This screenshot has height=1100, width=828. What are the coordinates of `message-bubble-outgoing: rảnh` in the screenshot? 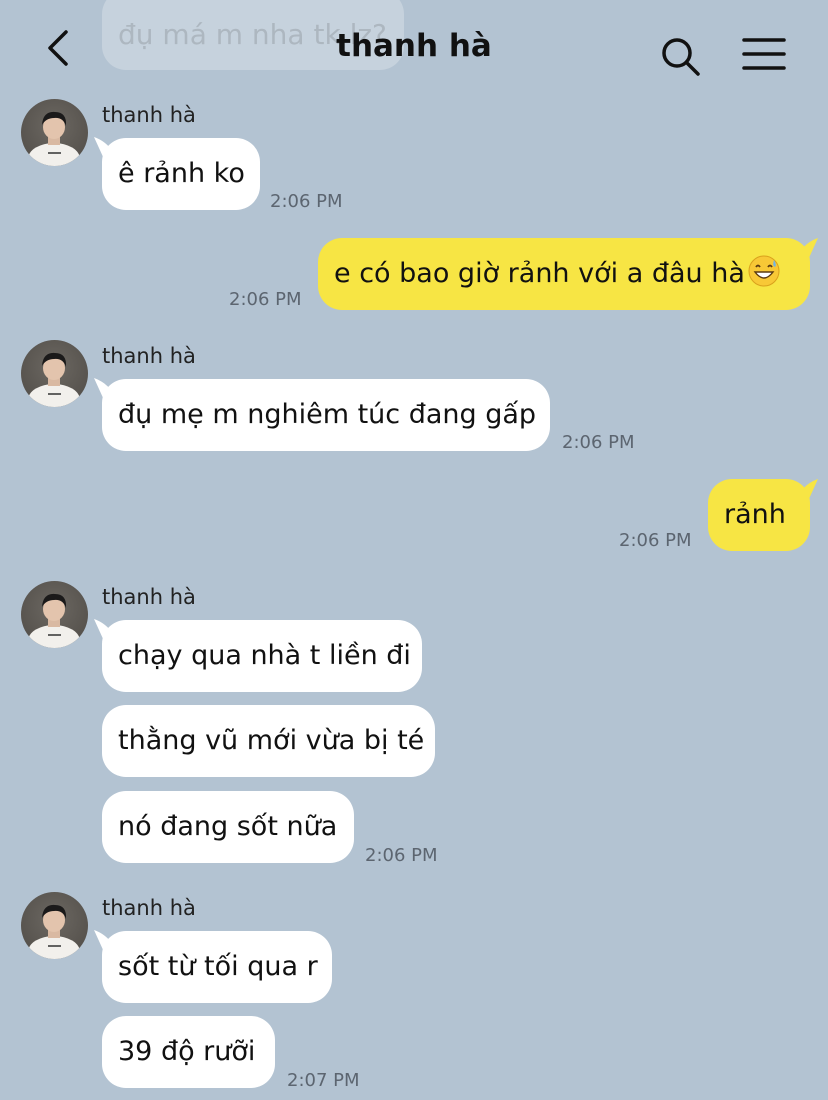 It's located at (759, 515).